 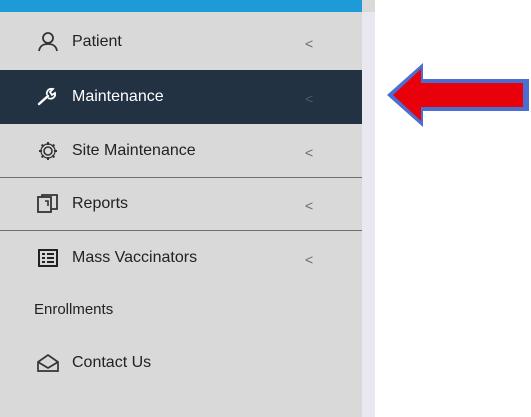 What do you see at coordinates (112, 362) in the screenshot?
I see `sidebar-item-label: Contact Us` at bounding box center [112, 362].